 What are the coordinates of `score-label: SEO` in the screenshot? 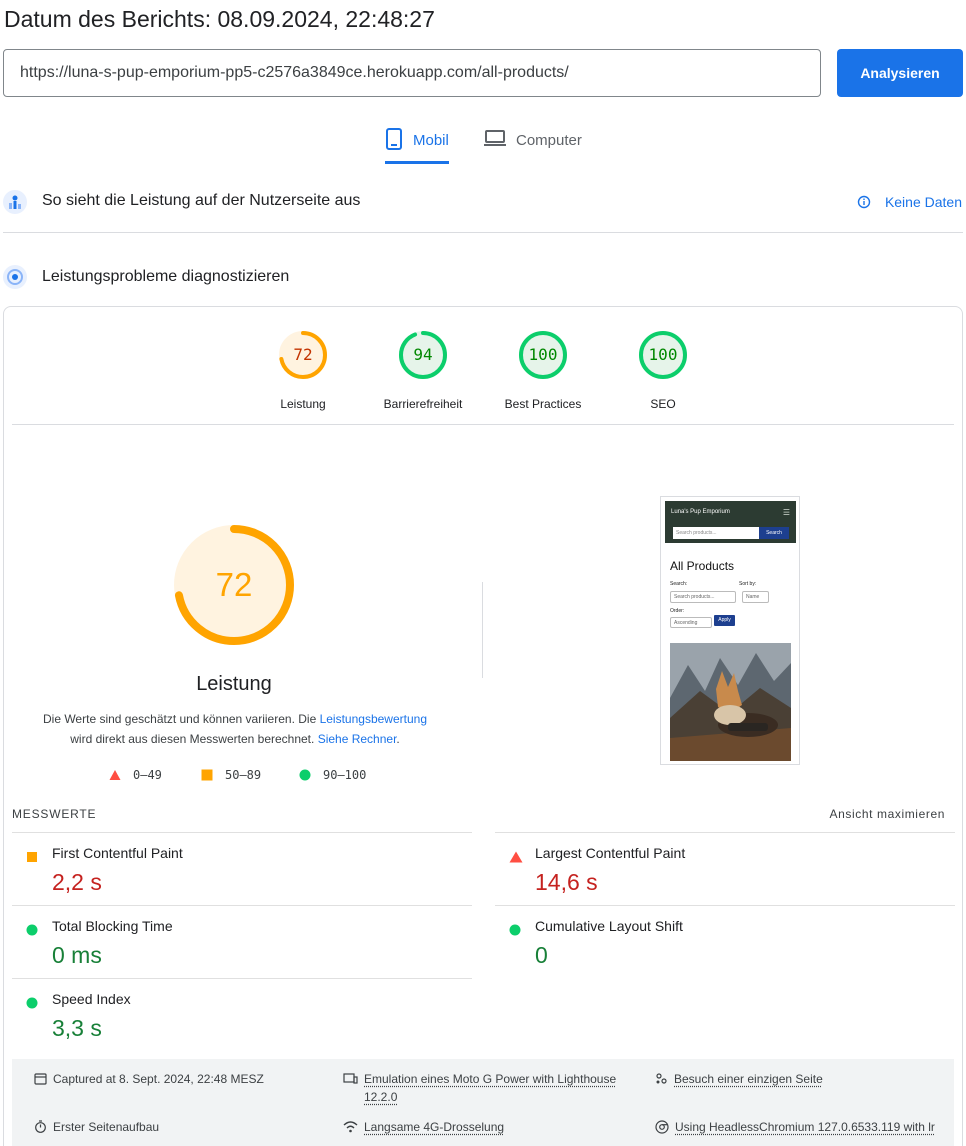 It's located at (663, 404).